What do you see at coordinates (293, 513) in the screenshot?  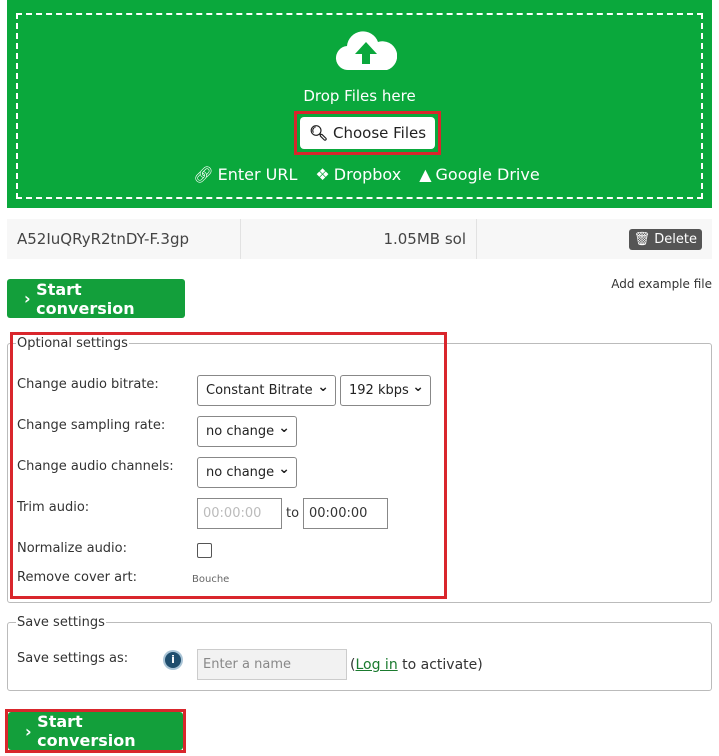 I see `trim-to-label: to` at bounding box center [293, 513].